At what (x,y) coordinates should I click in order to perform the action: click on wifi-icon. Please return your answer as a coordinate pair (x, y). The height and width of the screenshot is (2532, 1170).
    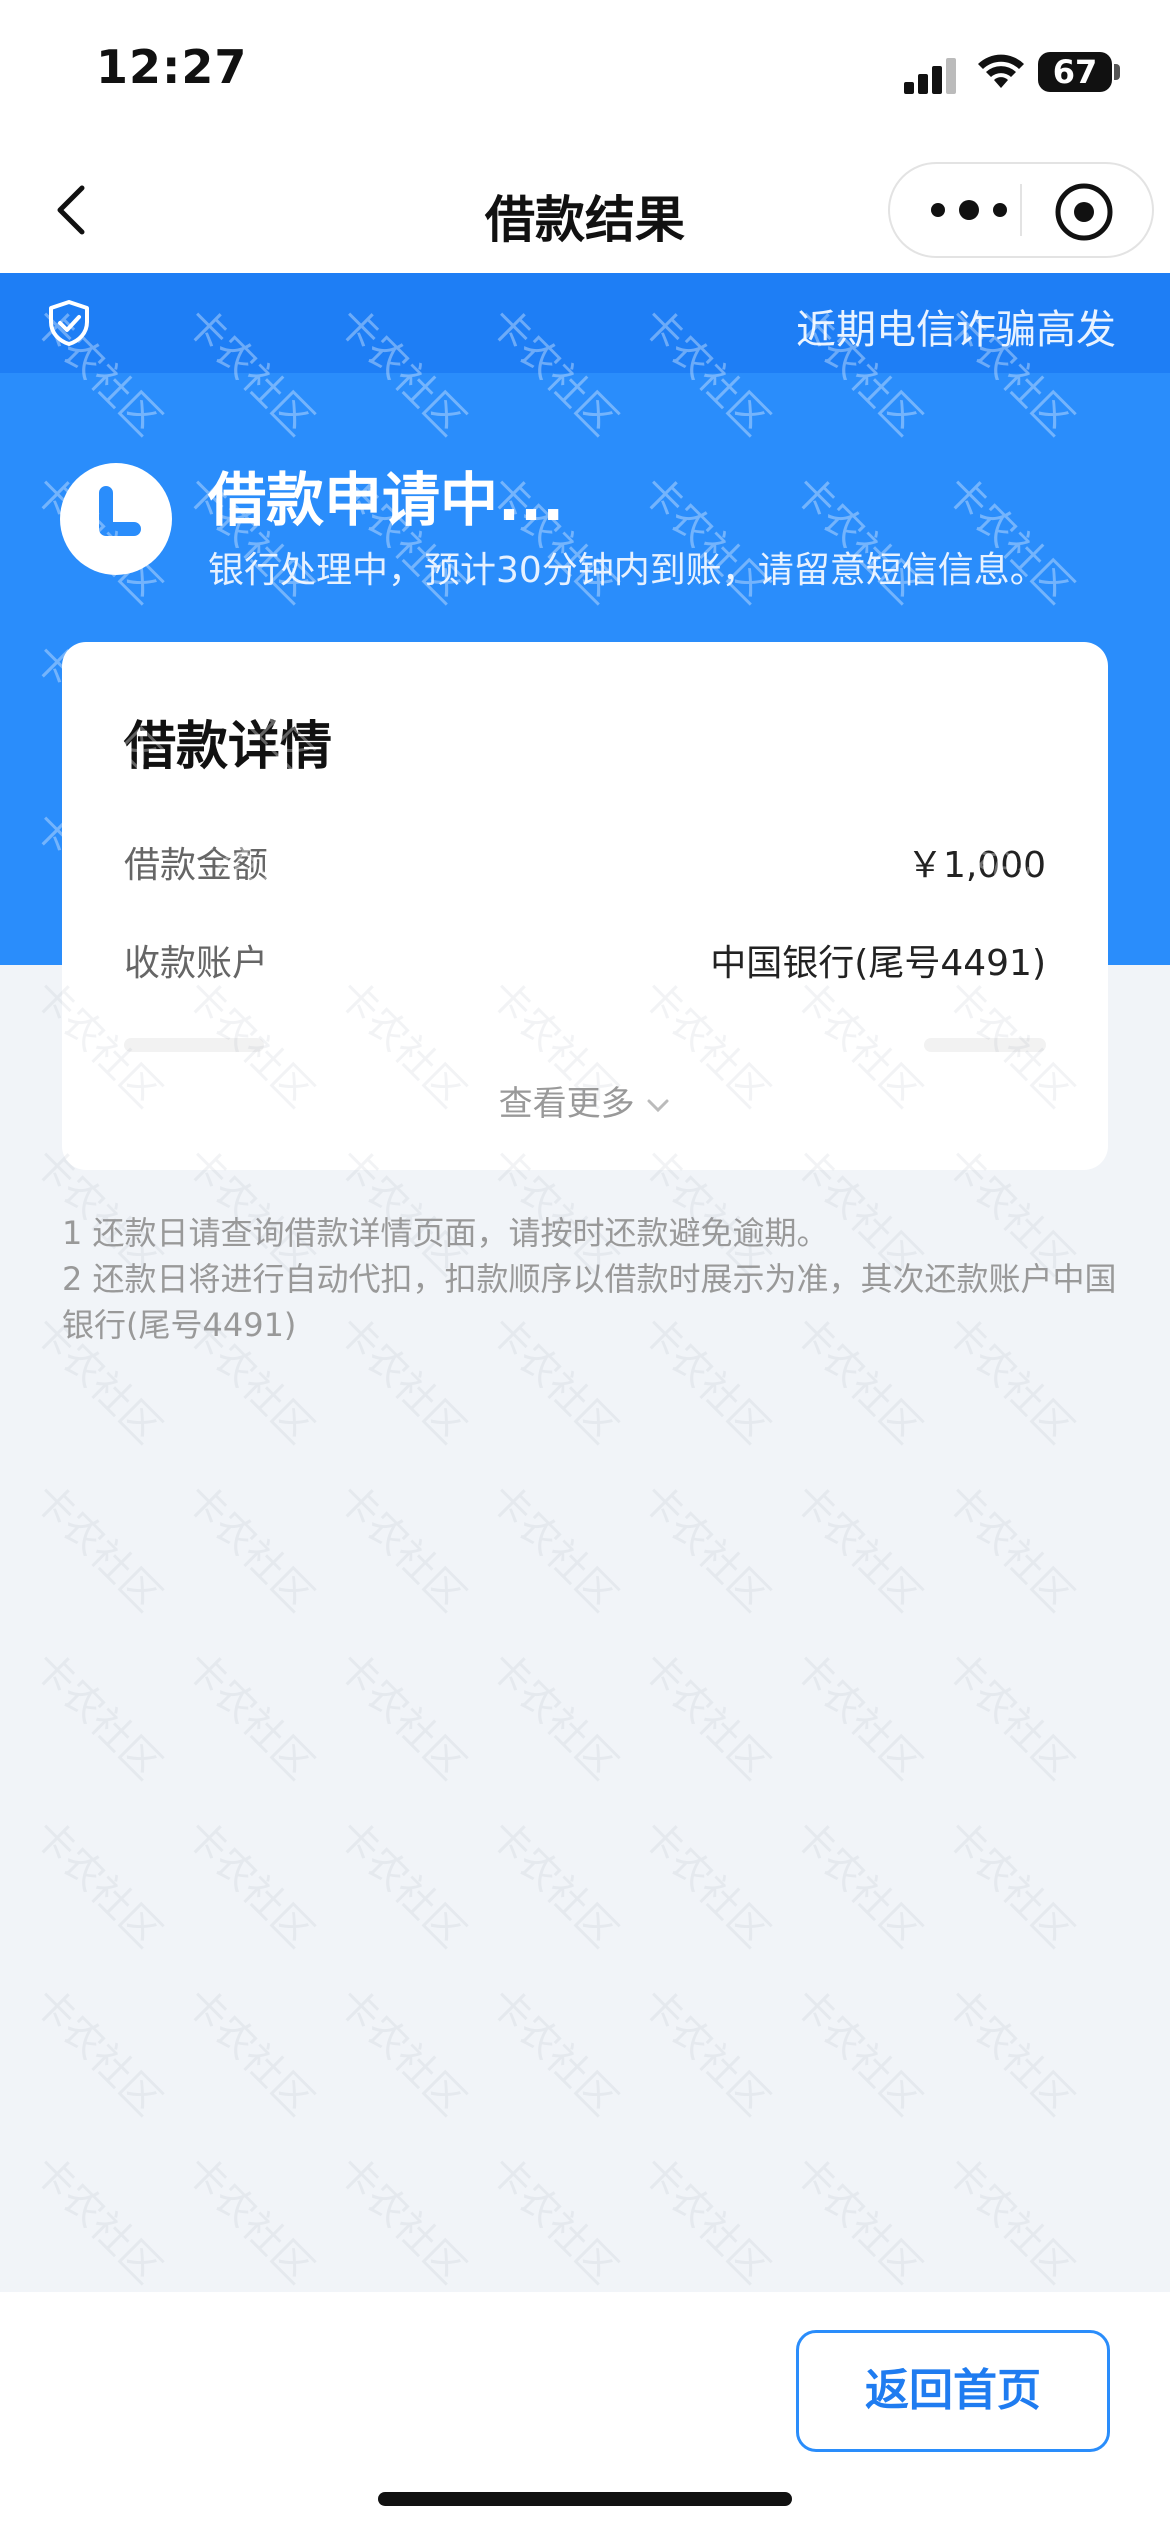
    Looking at the image, I should click on (1001, 71).